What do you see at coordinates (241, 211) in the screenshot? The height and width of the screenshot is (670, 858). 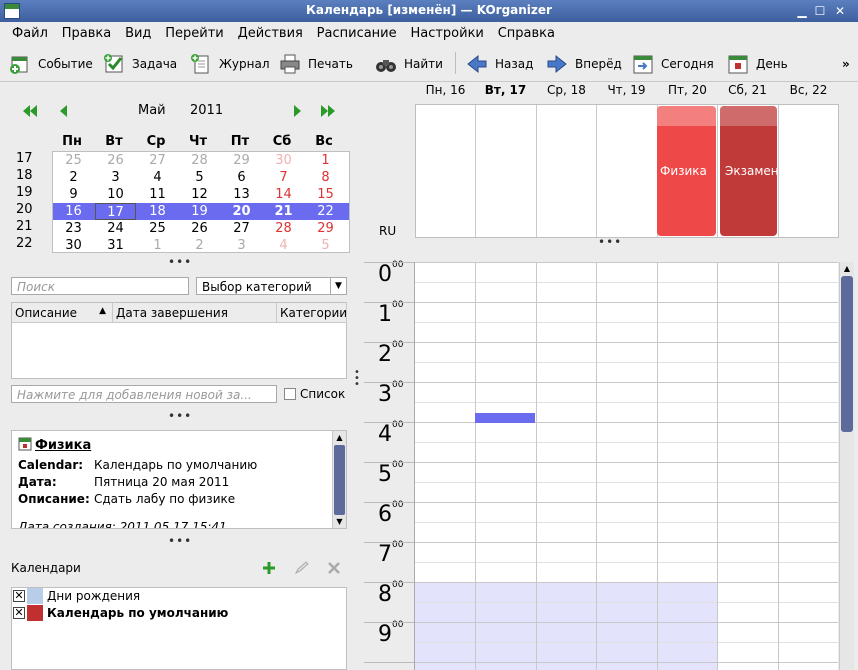 I see `day-cell: 20` at bounding box center [241, 211].